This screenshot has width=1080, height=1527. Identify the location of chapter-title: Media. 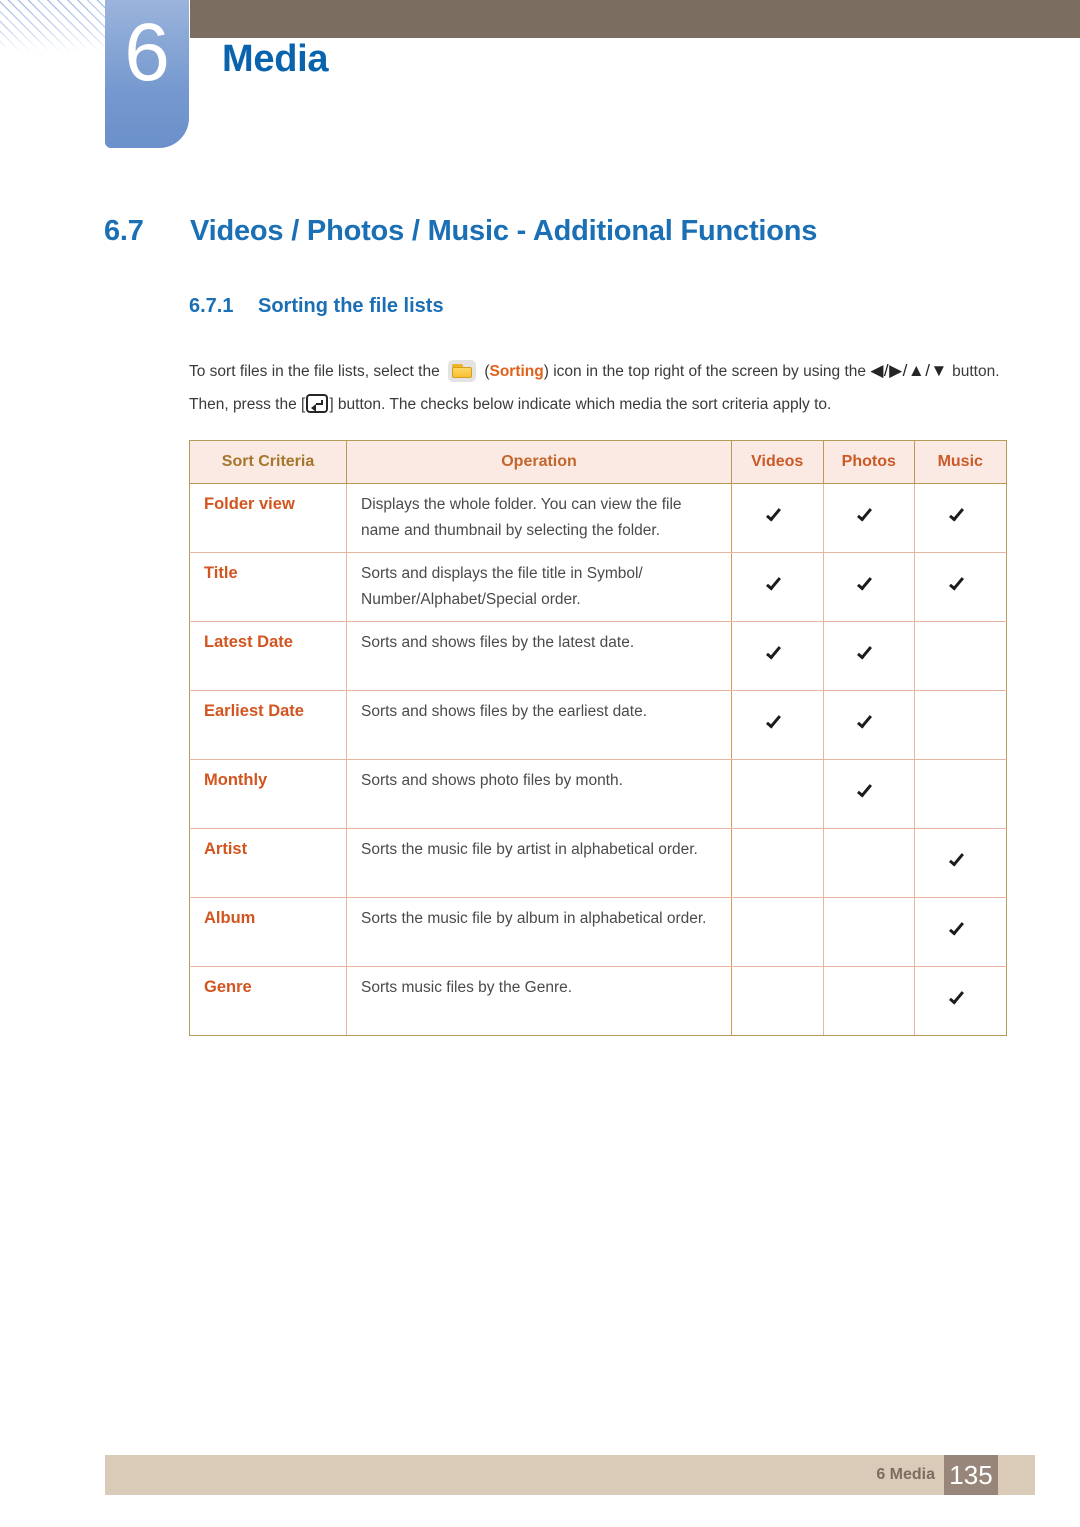
(275, 59).